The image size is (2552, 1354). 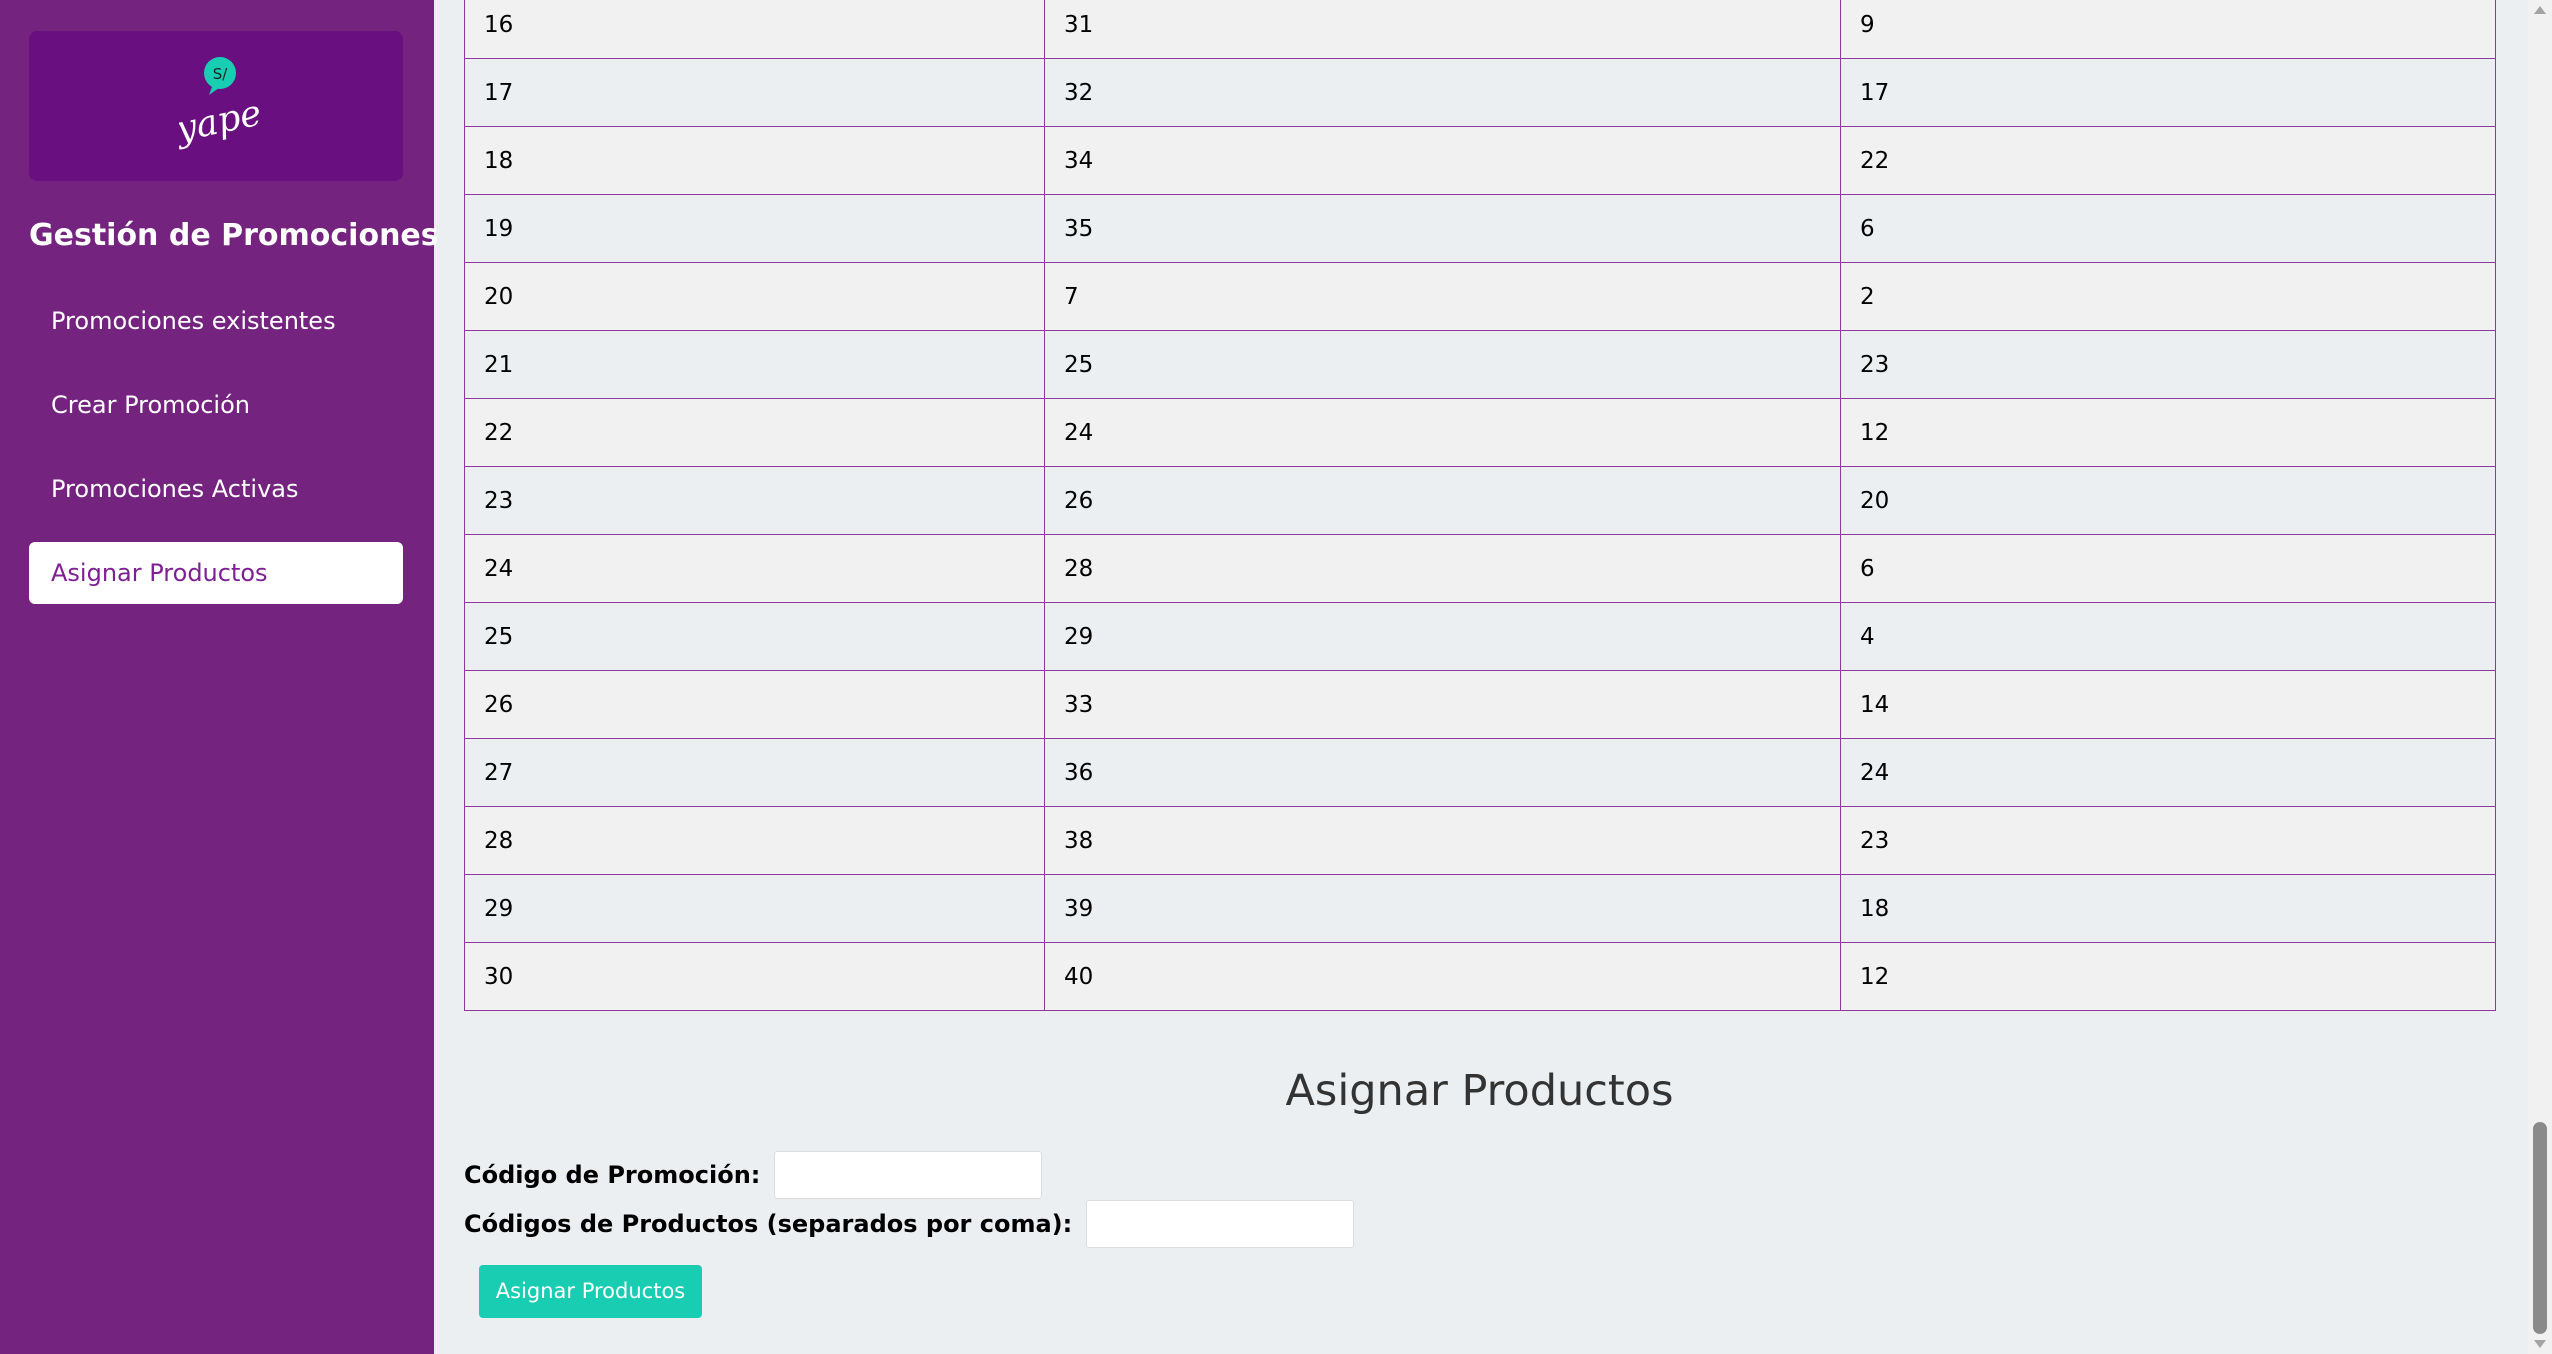 I want to click on sidebar-item-promociones-activas: Promociones Activas, so click(x=216, y=489).